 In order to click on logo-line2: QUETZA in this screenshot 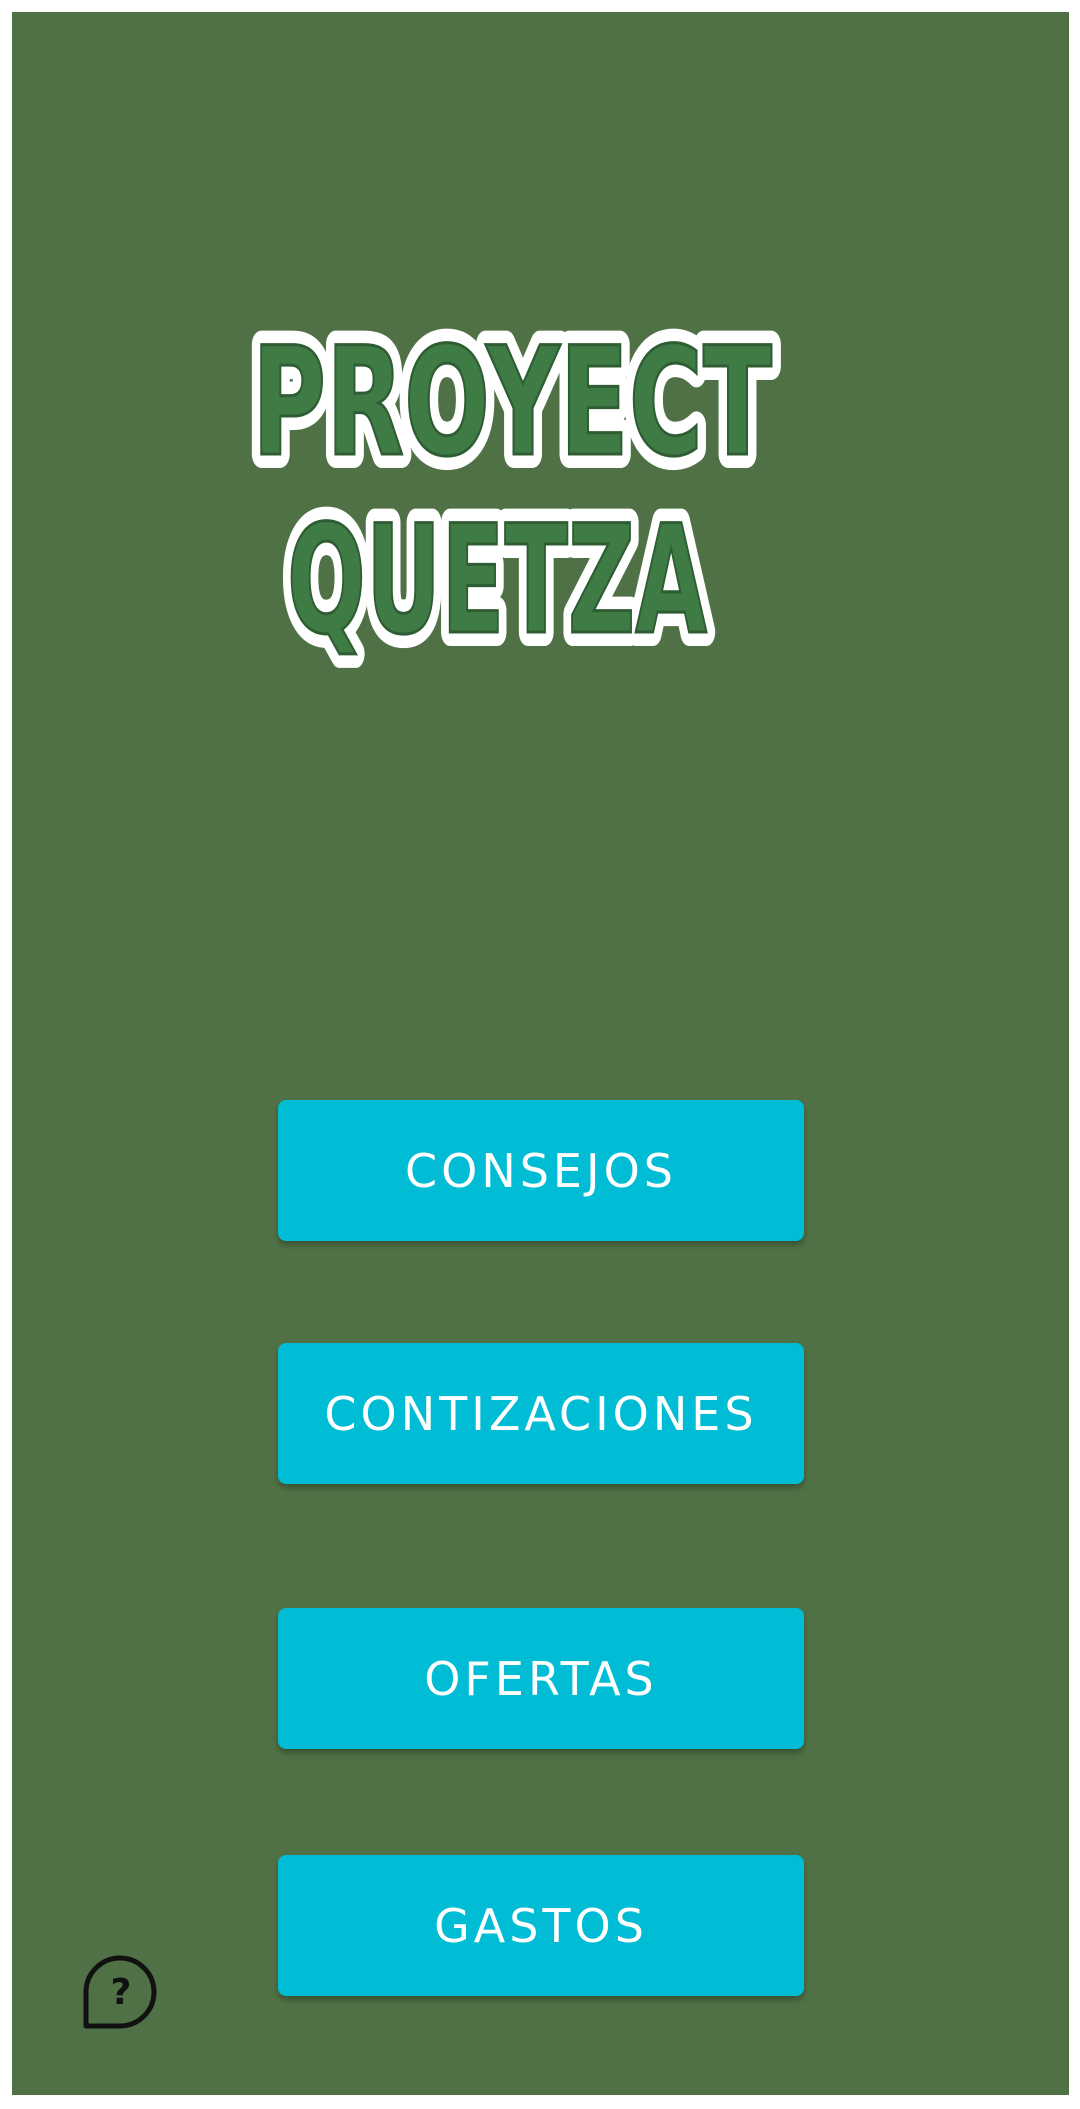, I will do `click(497, 581)`.